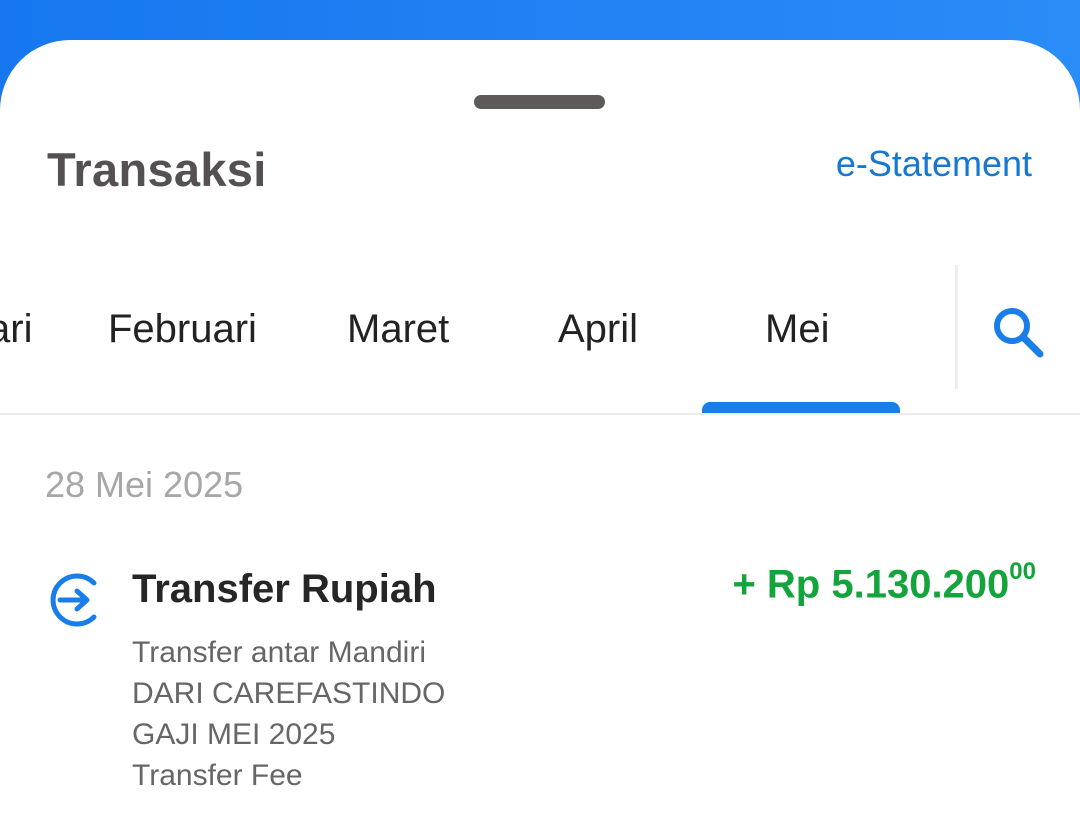 The width and height of the screenshot is (1080, 834). I want to click on search-icon, so click(1019, 333).